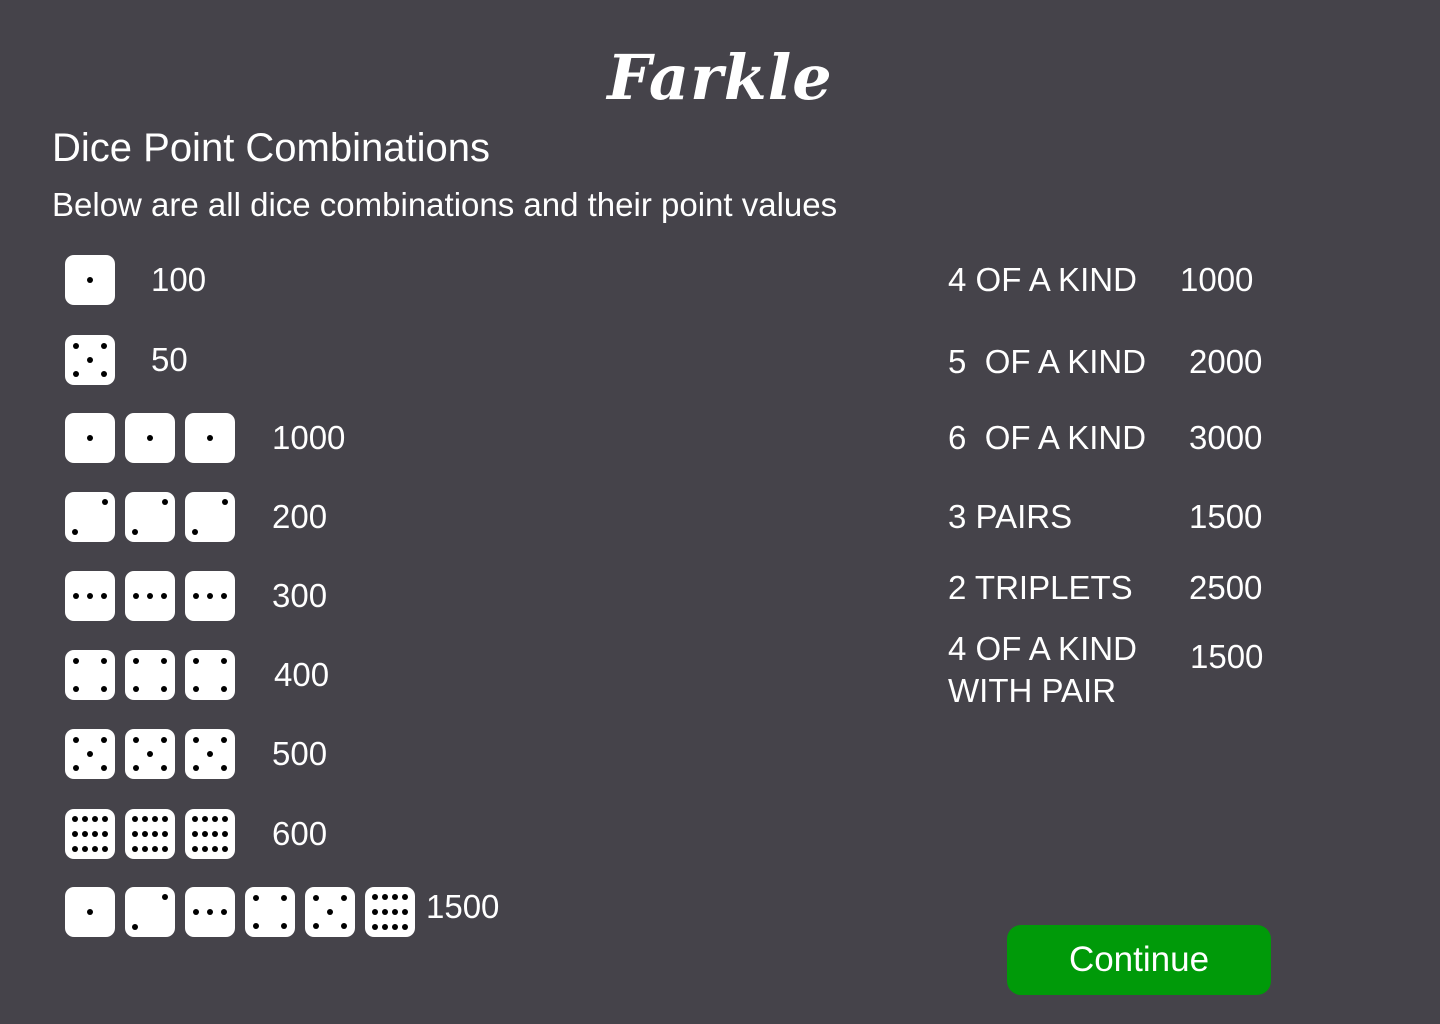 This screenshot has width=1440, height=1024. I want to click on continue-button: Continue, so click(1139, 960).